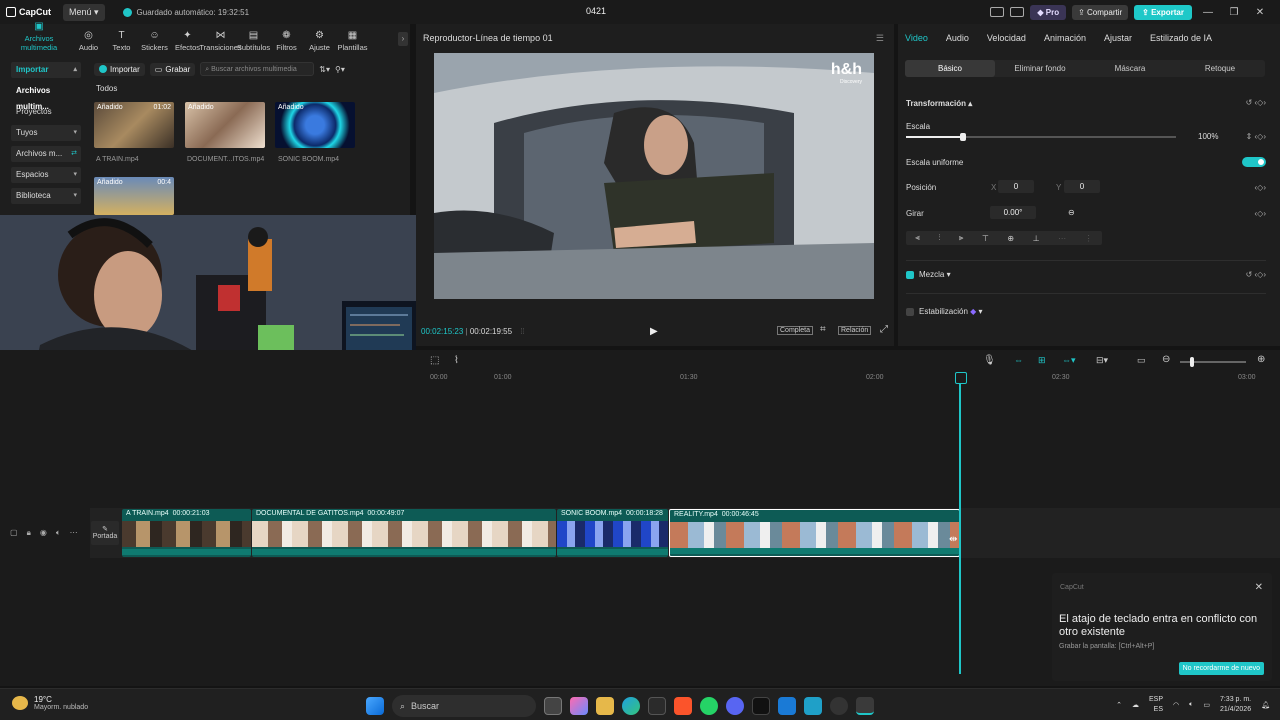  What do you see at coordinates (654, 176) in the screenshot?
I see `video-preview: h&h Discovery` at bounding box center [654, 176].